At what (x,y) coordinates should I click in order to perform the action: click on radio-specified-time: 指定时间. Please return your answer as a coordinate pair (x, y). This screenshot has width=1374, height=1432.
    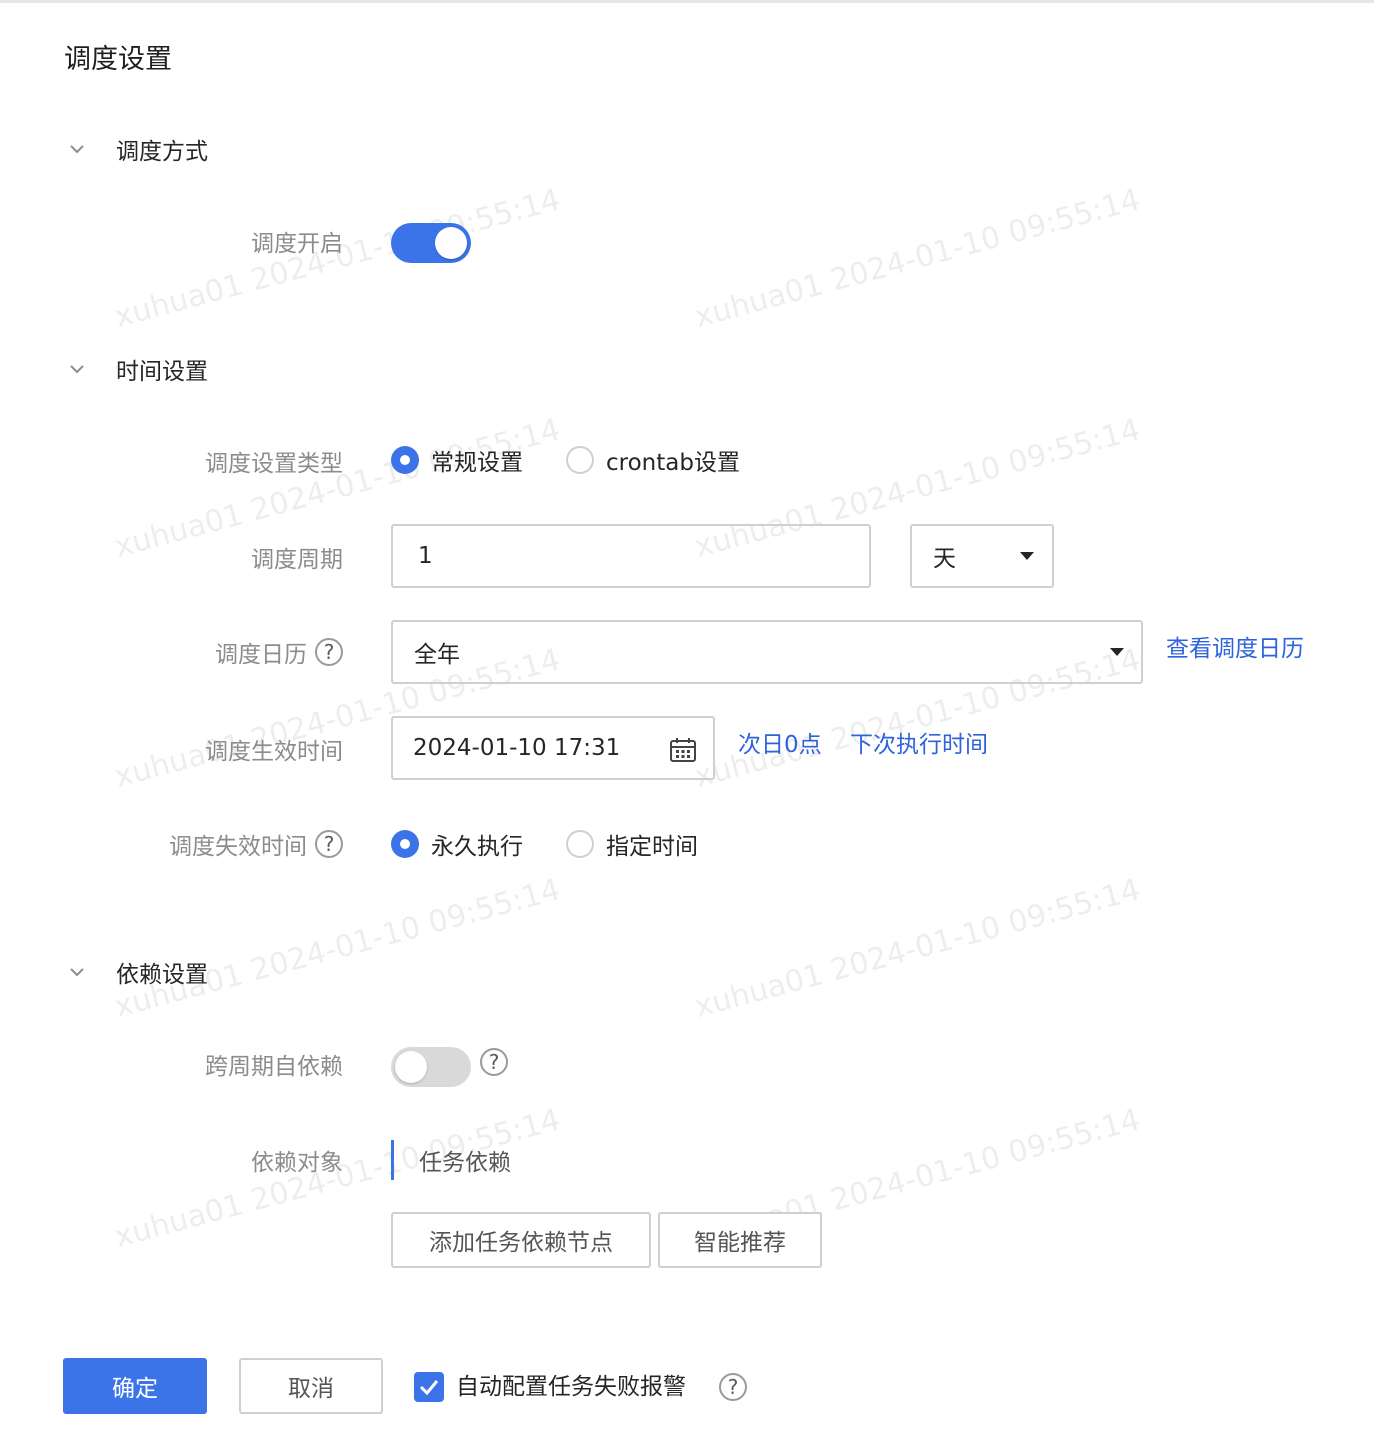
    Looking at the image, I should click on (632, 844).